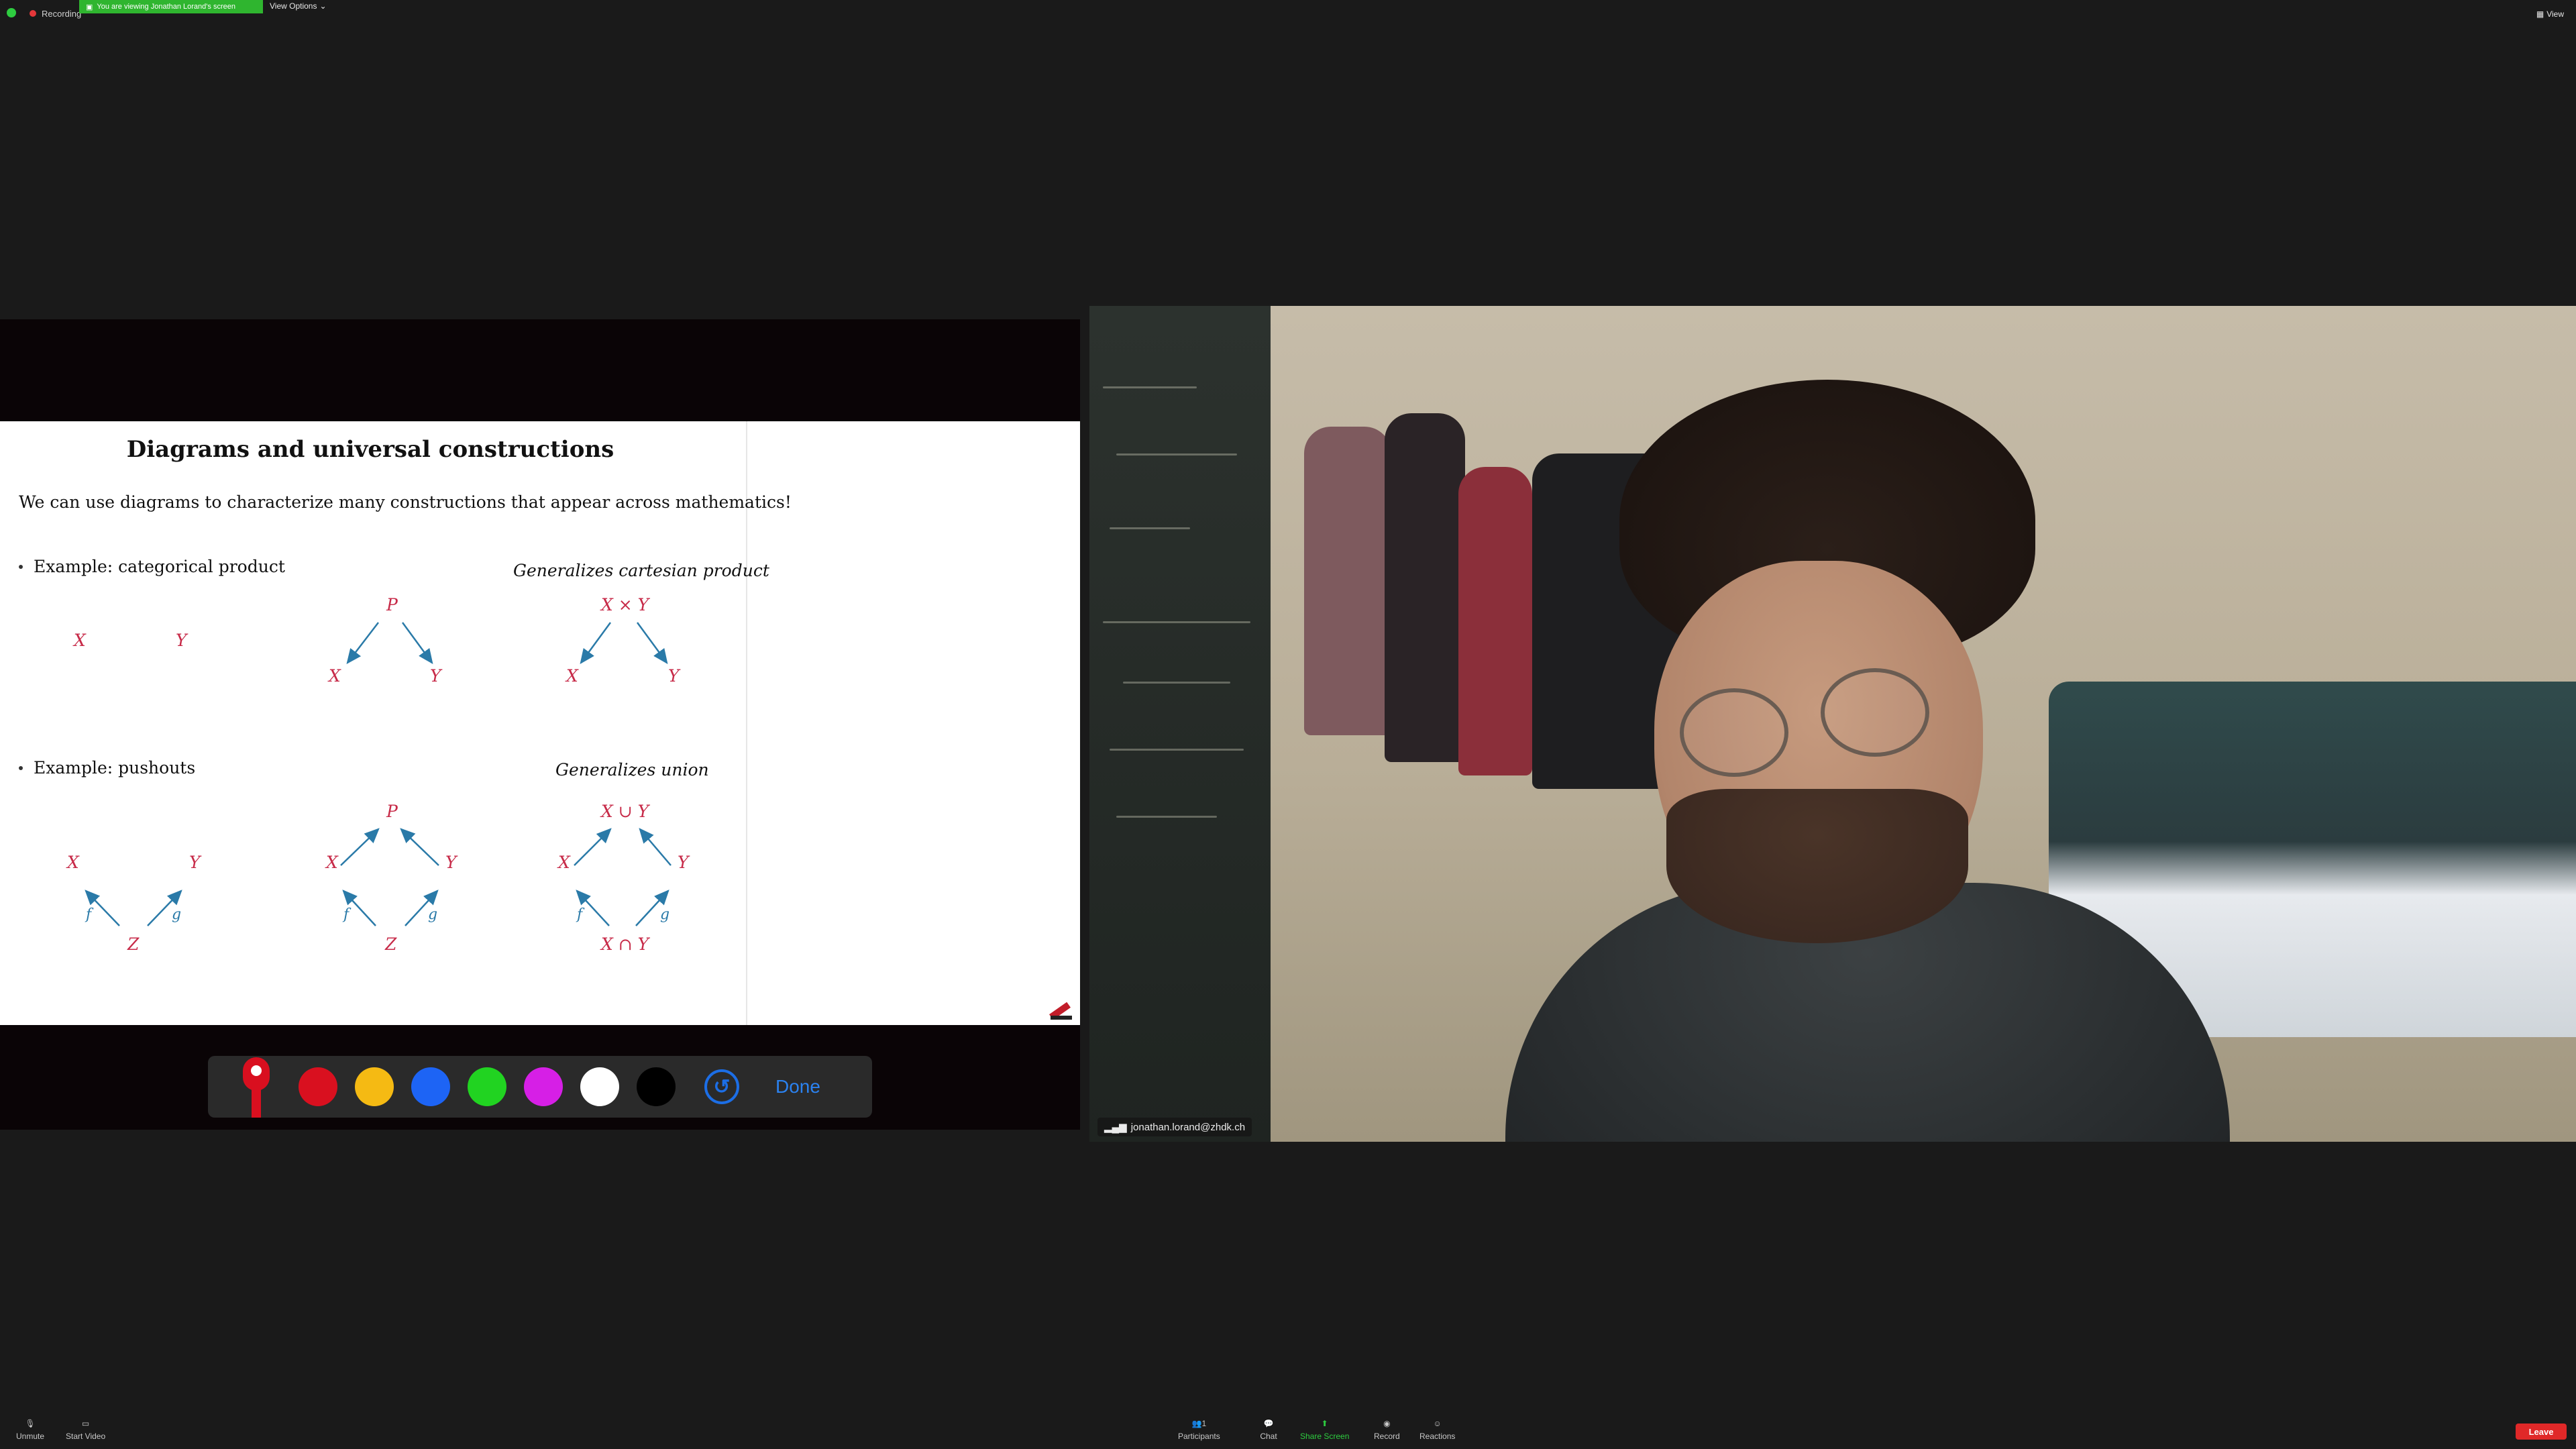  What do you see at coordinates (1325, 1436) in the screenshot?
I see `share-screen-label: Share Screen` at bounding box center [1325, 1436].